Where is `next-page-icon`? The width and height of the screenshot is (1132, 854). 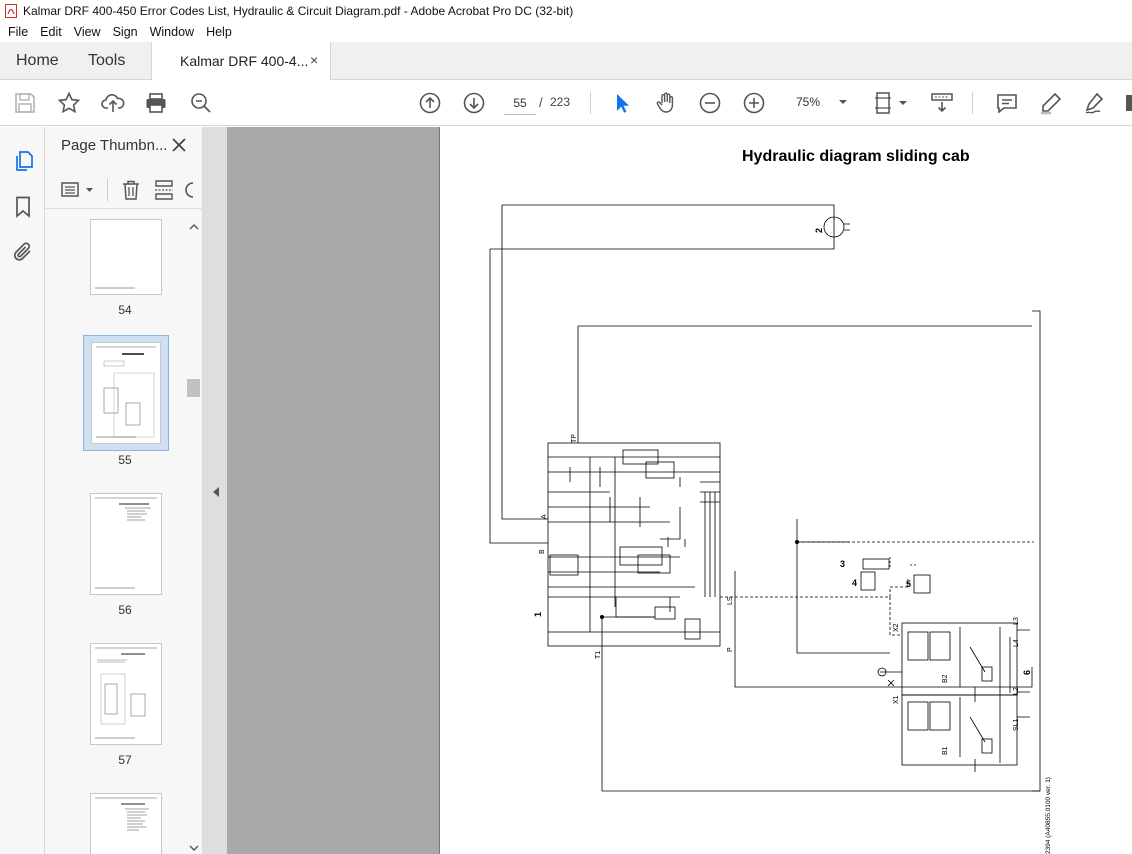
next-page-icon is located at coordinates (474, 103).